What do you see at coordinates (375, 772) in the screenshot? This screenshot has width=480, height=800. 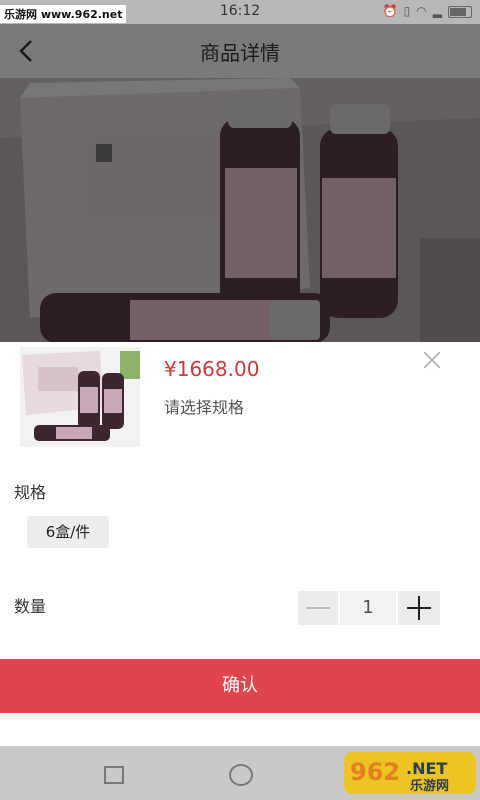 I see `watermark-brand: 962` at bounding box center [375, 772].